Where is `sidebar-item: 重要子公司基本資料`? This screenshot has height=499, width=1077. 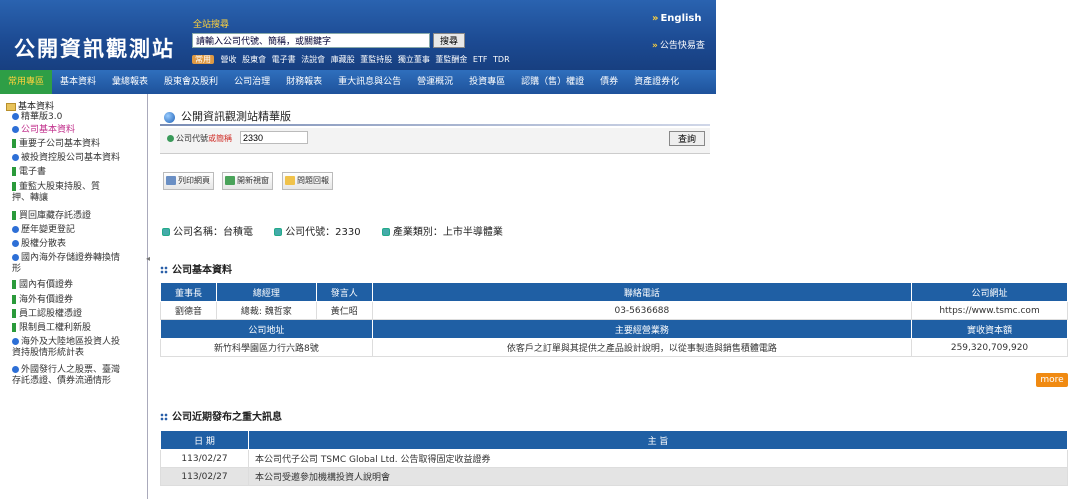
sidebar-item: 重要子公司基本資料 is located at coordinates (77, 144).